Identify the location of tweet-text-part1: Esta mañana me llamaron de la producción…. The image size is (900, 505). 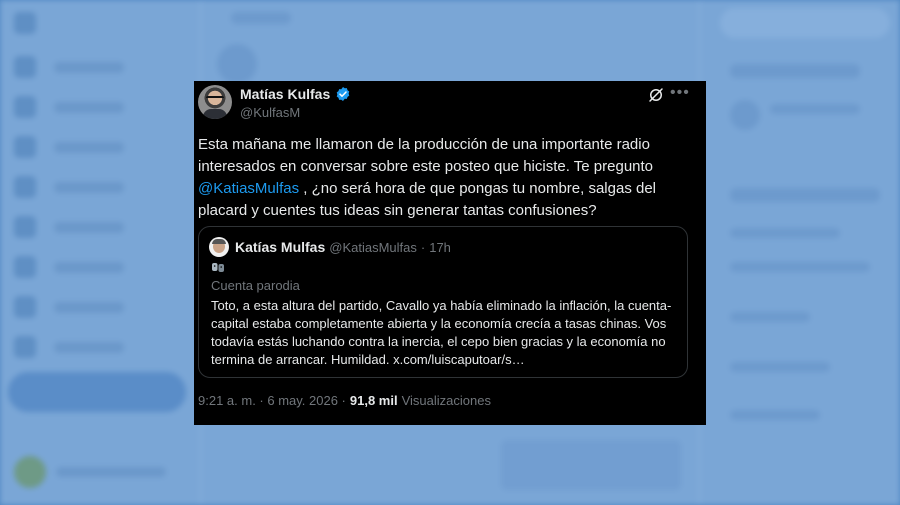
(426, 155).